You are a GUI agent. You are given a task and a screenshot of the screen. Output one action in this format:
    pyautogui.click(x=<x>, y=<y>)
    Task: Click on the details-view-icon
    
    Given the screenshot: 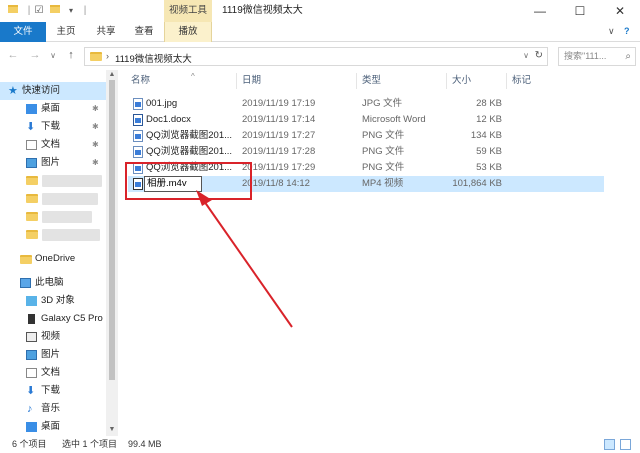 What is the action you would take?
    pyautogui.click(x=609, y=444)
    